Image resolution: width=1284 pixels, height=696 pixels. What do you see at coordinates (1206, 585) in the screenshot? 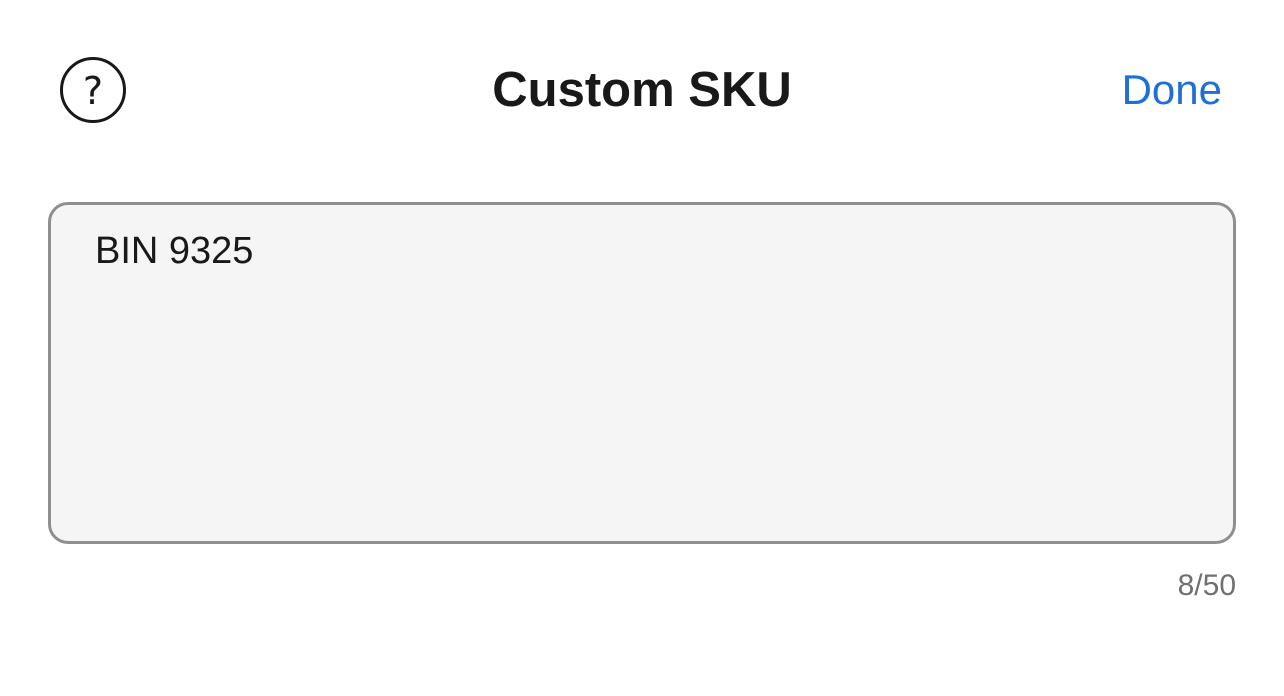
I see `character-counter: 8/50` at bounding box center [1206, 585].